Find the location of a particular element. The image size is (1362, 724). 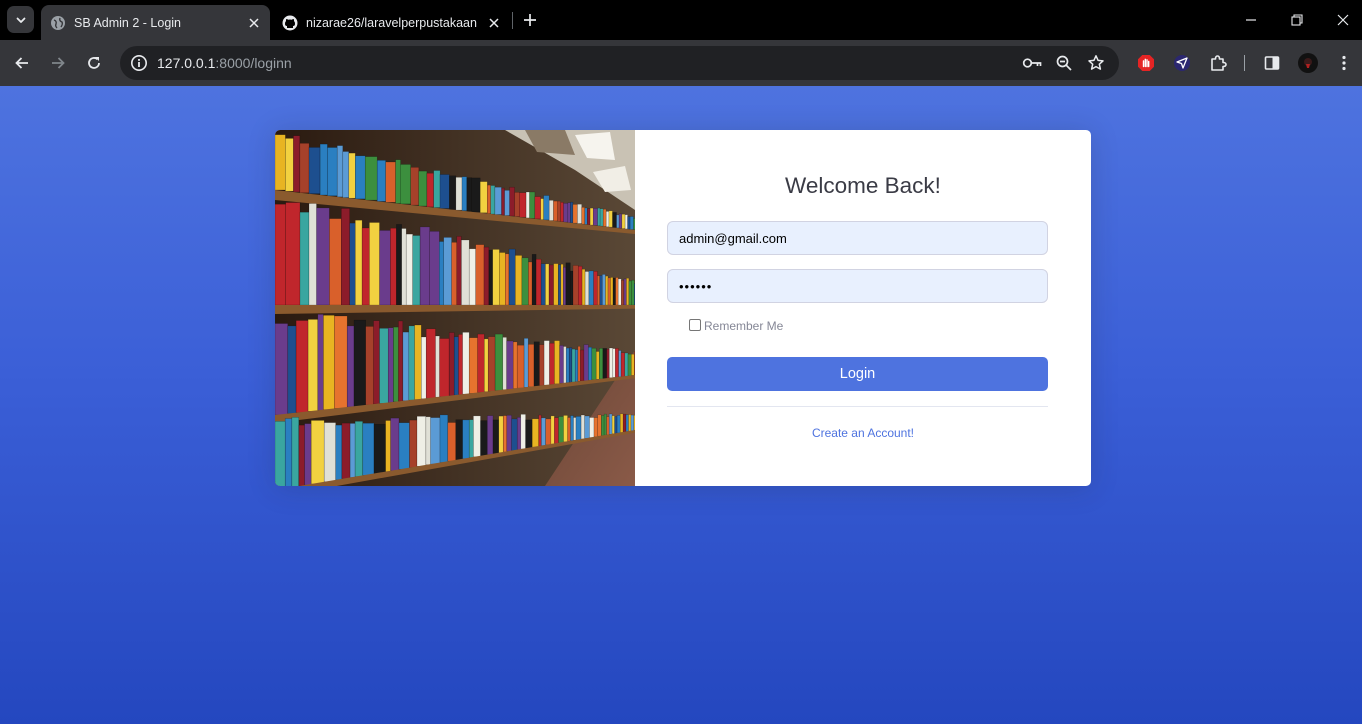

password-key-icon is located at coordinates (1032, 63).